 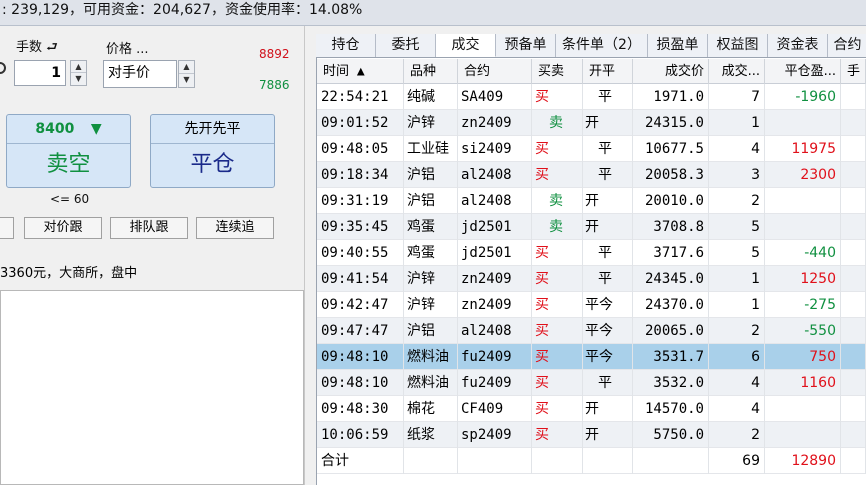 What do you see at coordinates (78, 67) in the screenshot?
I see `qty-up-icon: ▲` at bounding box center [78, 67].